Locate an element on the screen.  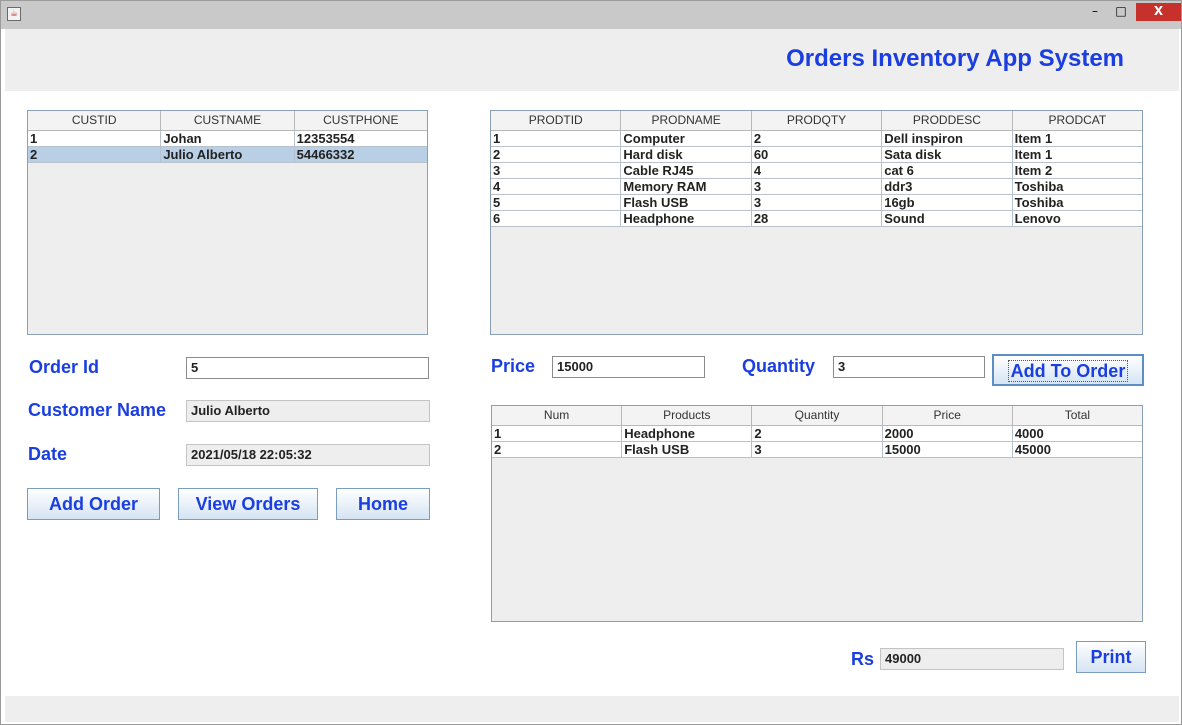
product-row: 1 Computer 2 Dell inspiron Item 1 is located at coordinates (816, 139).